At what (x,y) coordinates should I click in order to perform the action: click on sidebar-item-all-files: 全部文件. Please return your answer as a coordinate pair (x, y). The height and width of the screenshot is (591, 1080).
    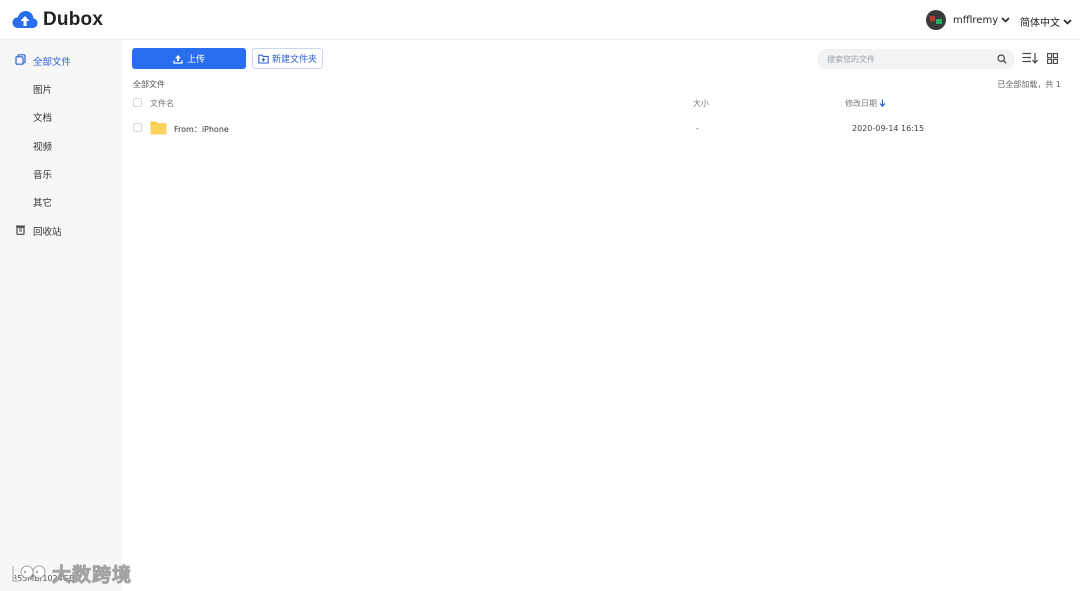
    Looking at the image, I should click on (61, 60).